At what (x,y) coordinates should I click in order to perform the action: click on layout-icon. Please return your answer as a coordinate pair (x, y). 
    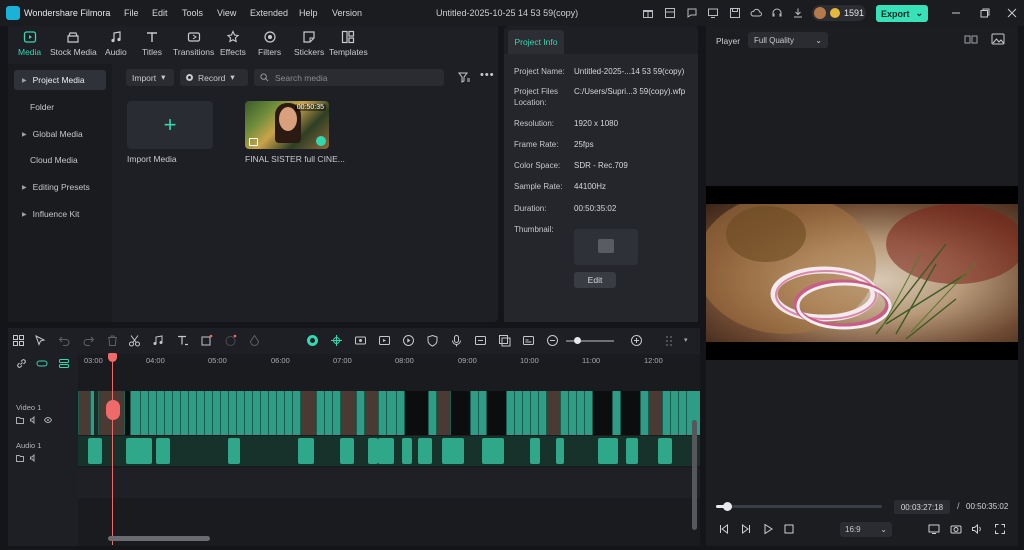
    Looking at the image, I should click on (670, 13).